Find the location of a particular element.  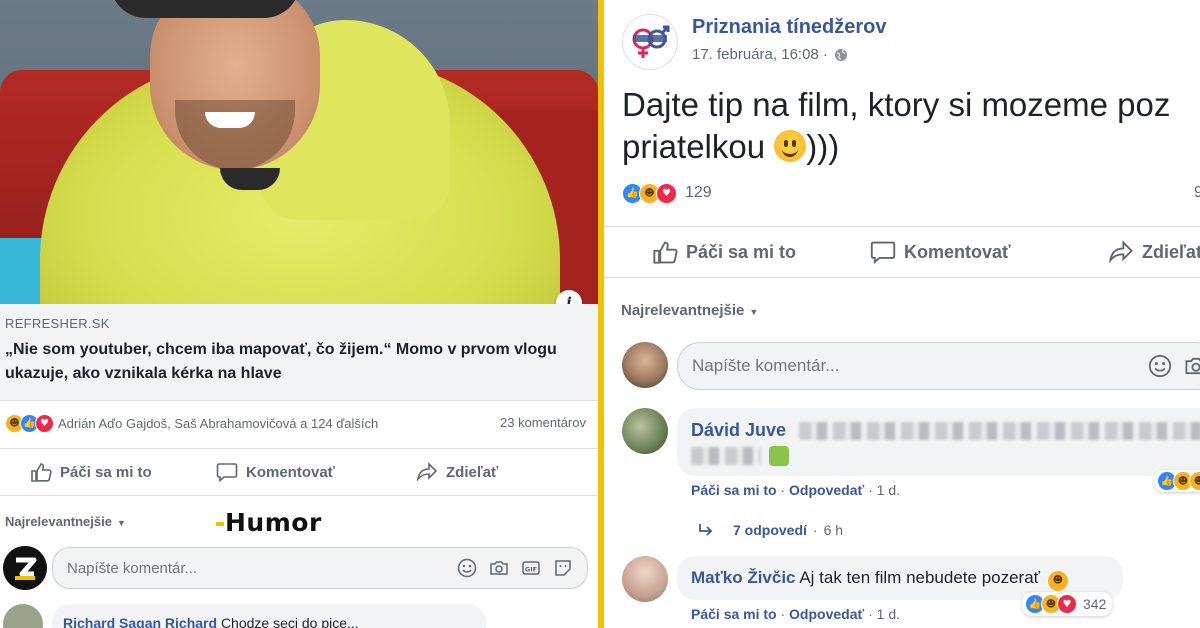

right-comment-input-box is located at coordinates (938, 366).